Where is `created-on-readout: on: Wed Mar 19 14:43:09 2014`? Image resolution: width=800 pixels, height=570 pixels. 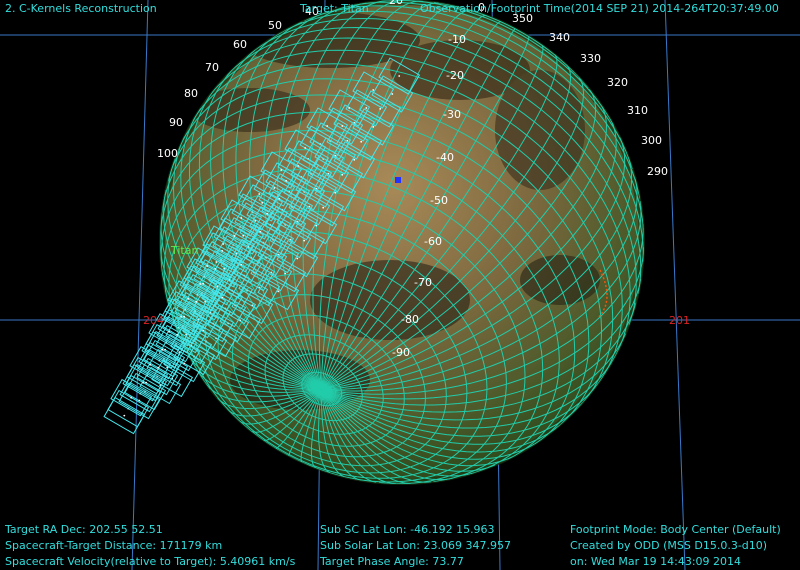
created-on-readout: on: Wed Mar 19 14:43:09 2014 is located at coordinates (656, 561).